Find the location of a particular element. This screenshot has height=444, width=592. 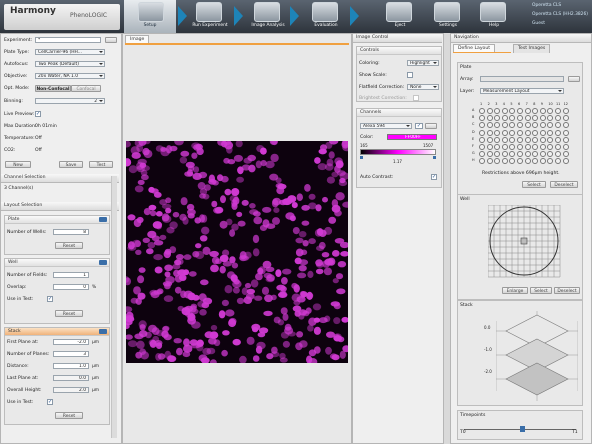

save-button: Save is located at coordinates (71, 164).